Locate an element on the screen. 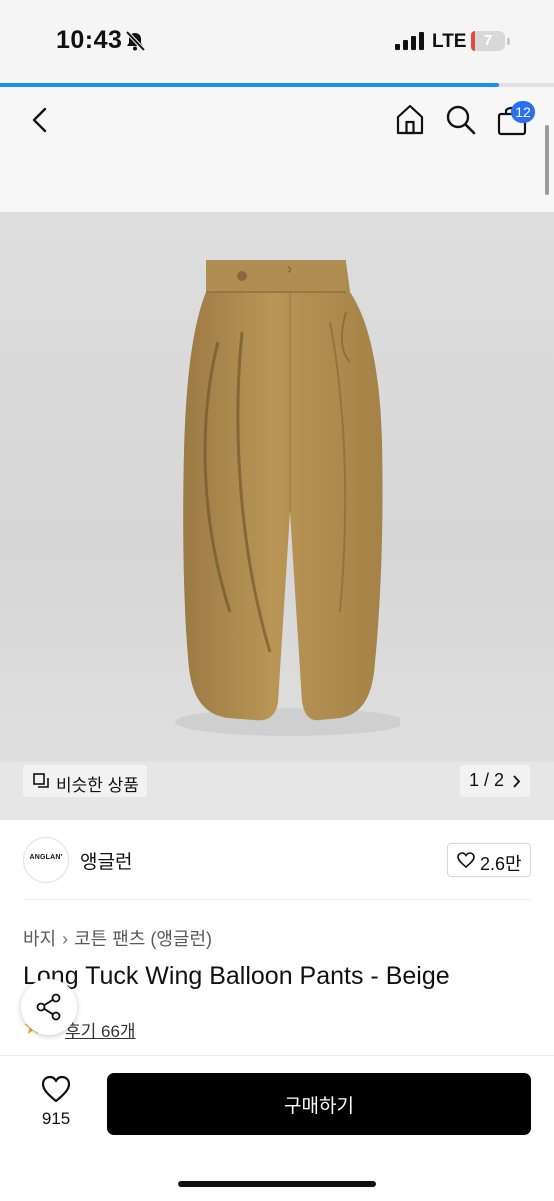 Image resolution: width=554 pixels, height=1201 pixels. battery-level: 7 is located at coordinates (488, 40).